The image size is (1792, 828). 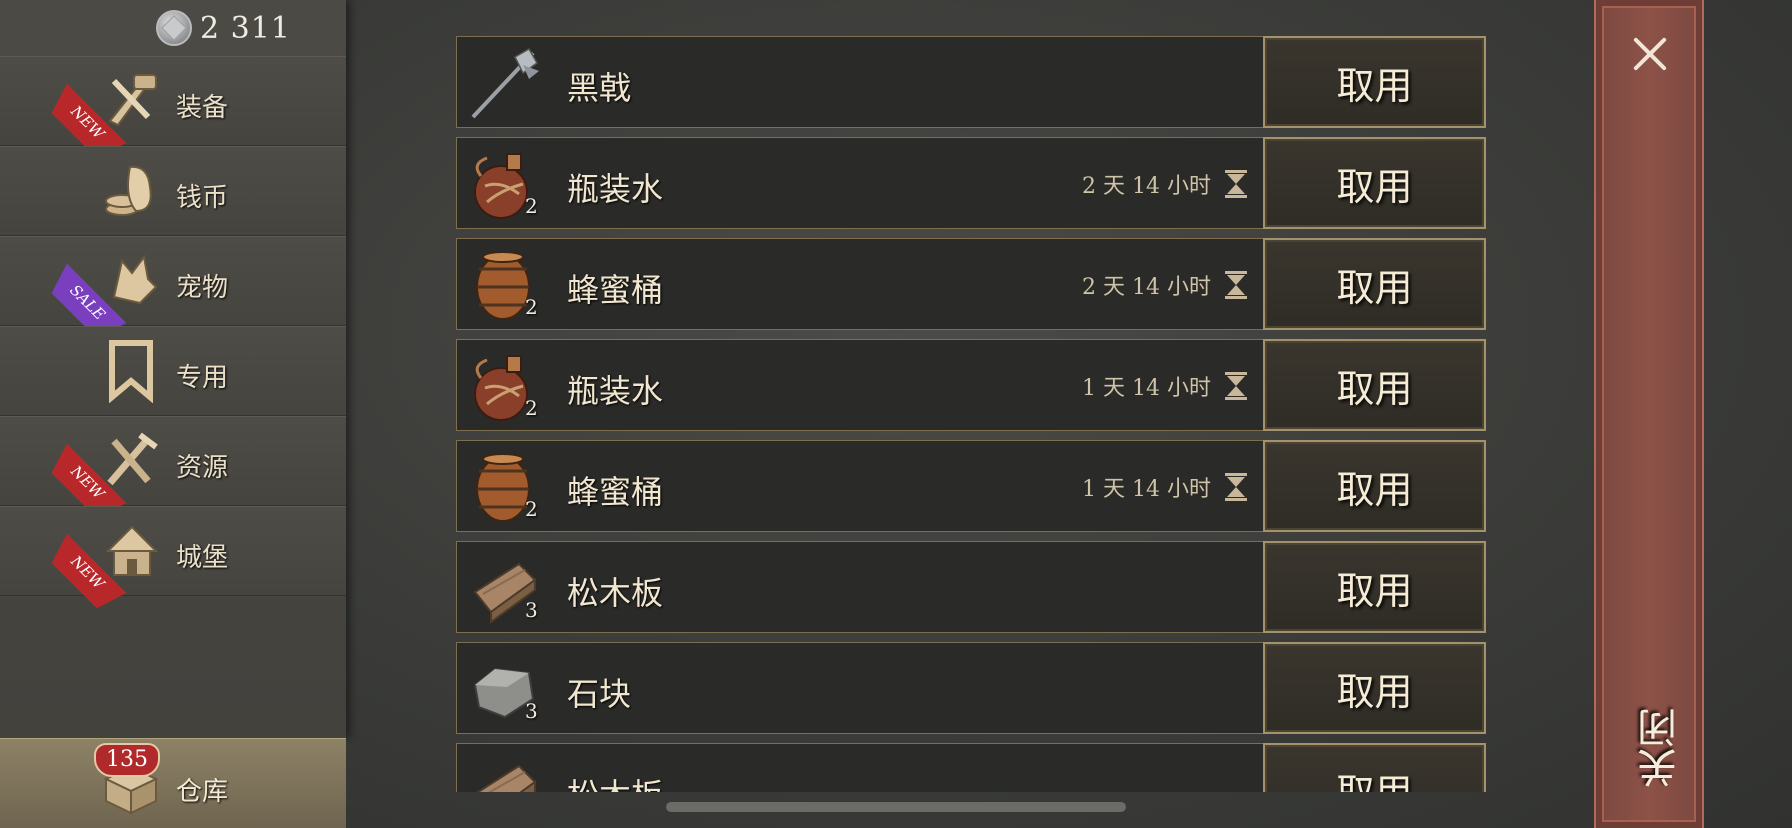 I want to click on sidebar-item-label: 城堡, so click(x=202, y=558).